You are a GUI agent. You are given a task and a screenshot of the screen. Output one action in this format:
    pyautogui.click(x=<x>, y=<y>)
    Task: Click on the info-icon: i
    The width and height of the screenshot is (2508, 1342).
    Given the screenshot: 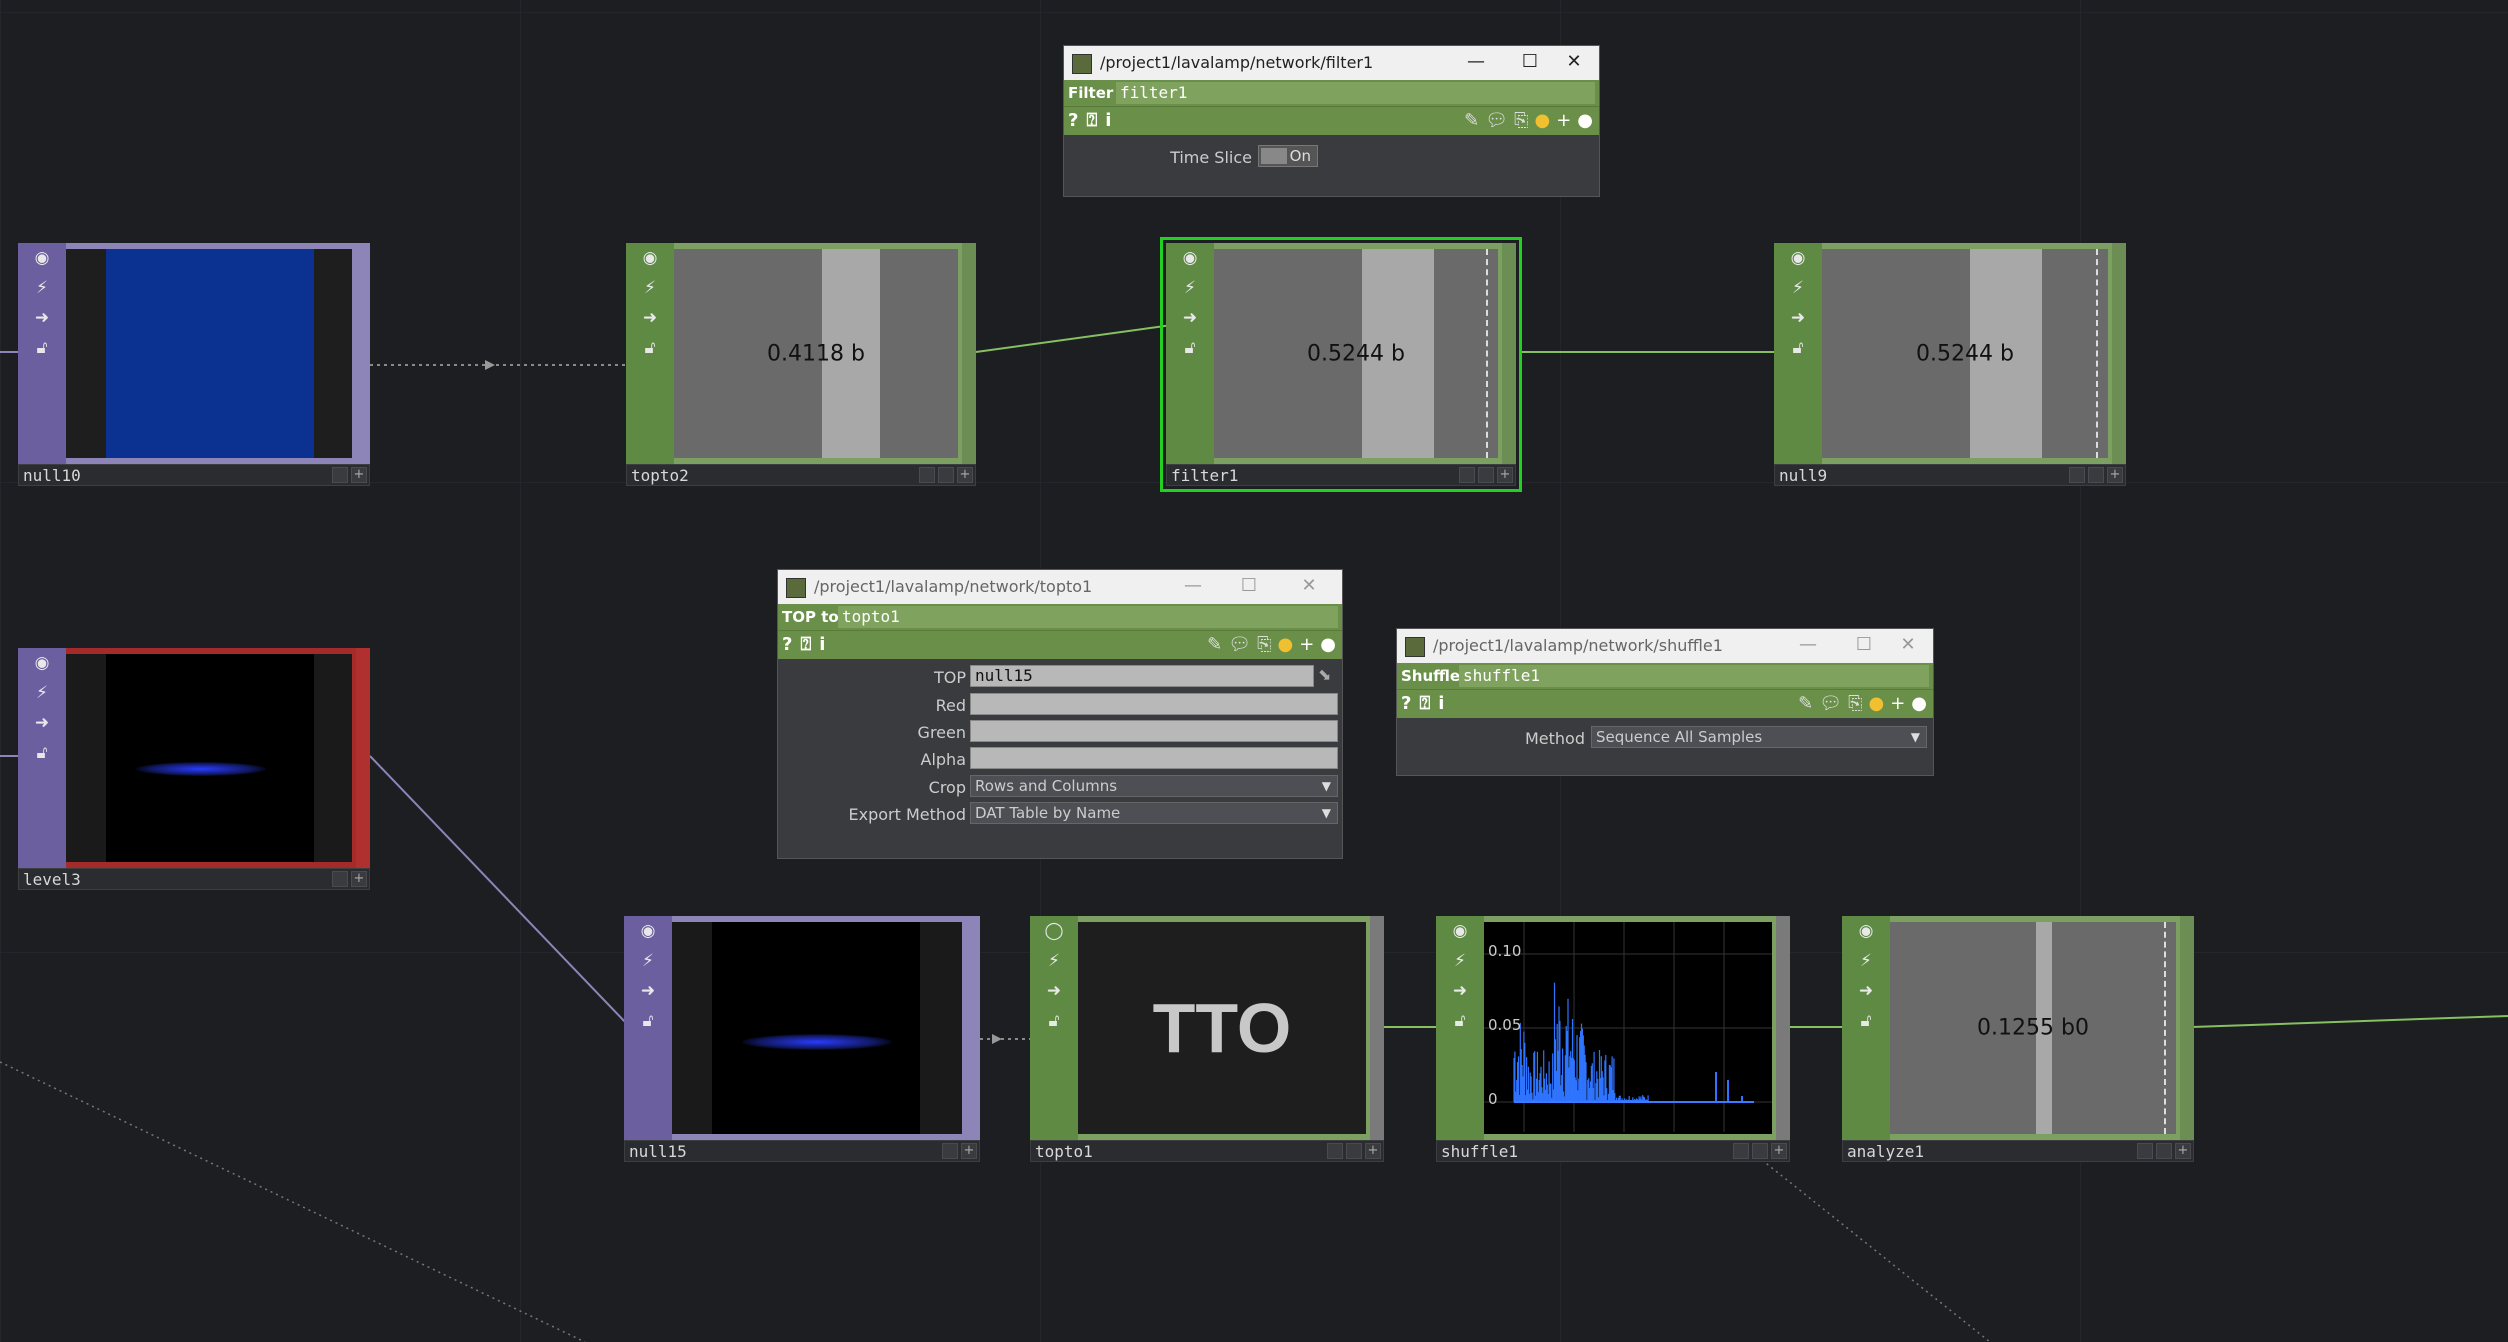 What is the action you would take?
    pyautogui.click(x=1108, y=120)
    